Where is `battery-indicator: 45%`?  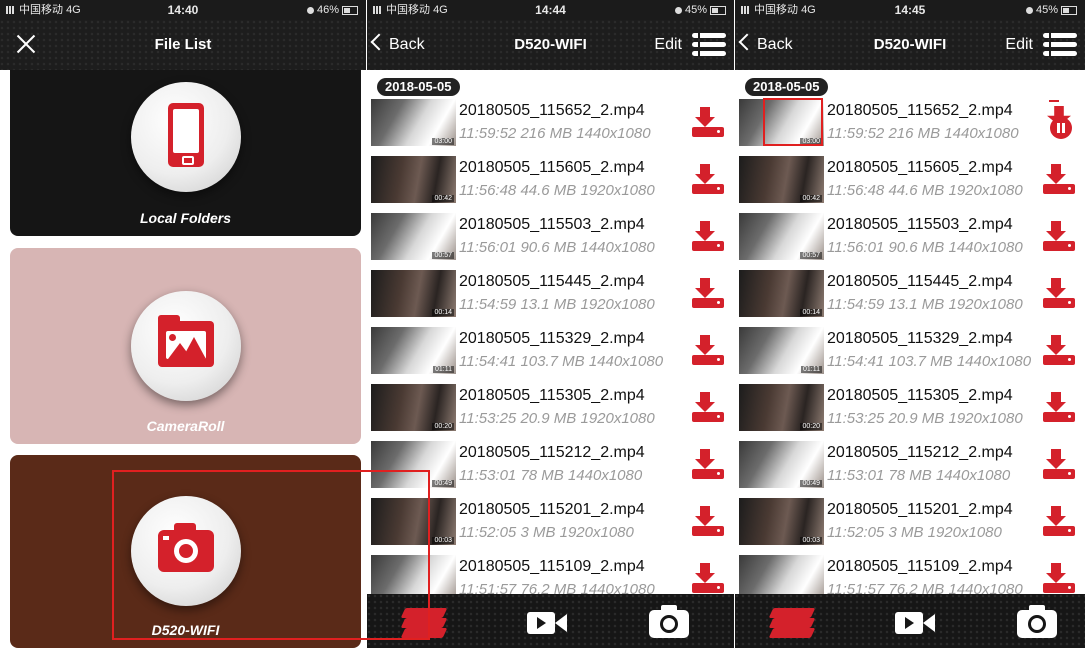 battery-indicator: 45% is located at coordinates (1051, 10).